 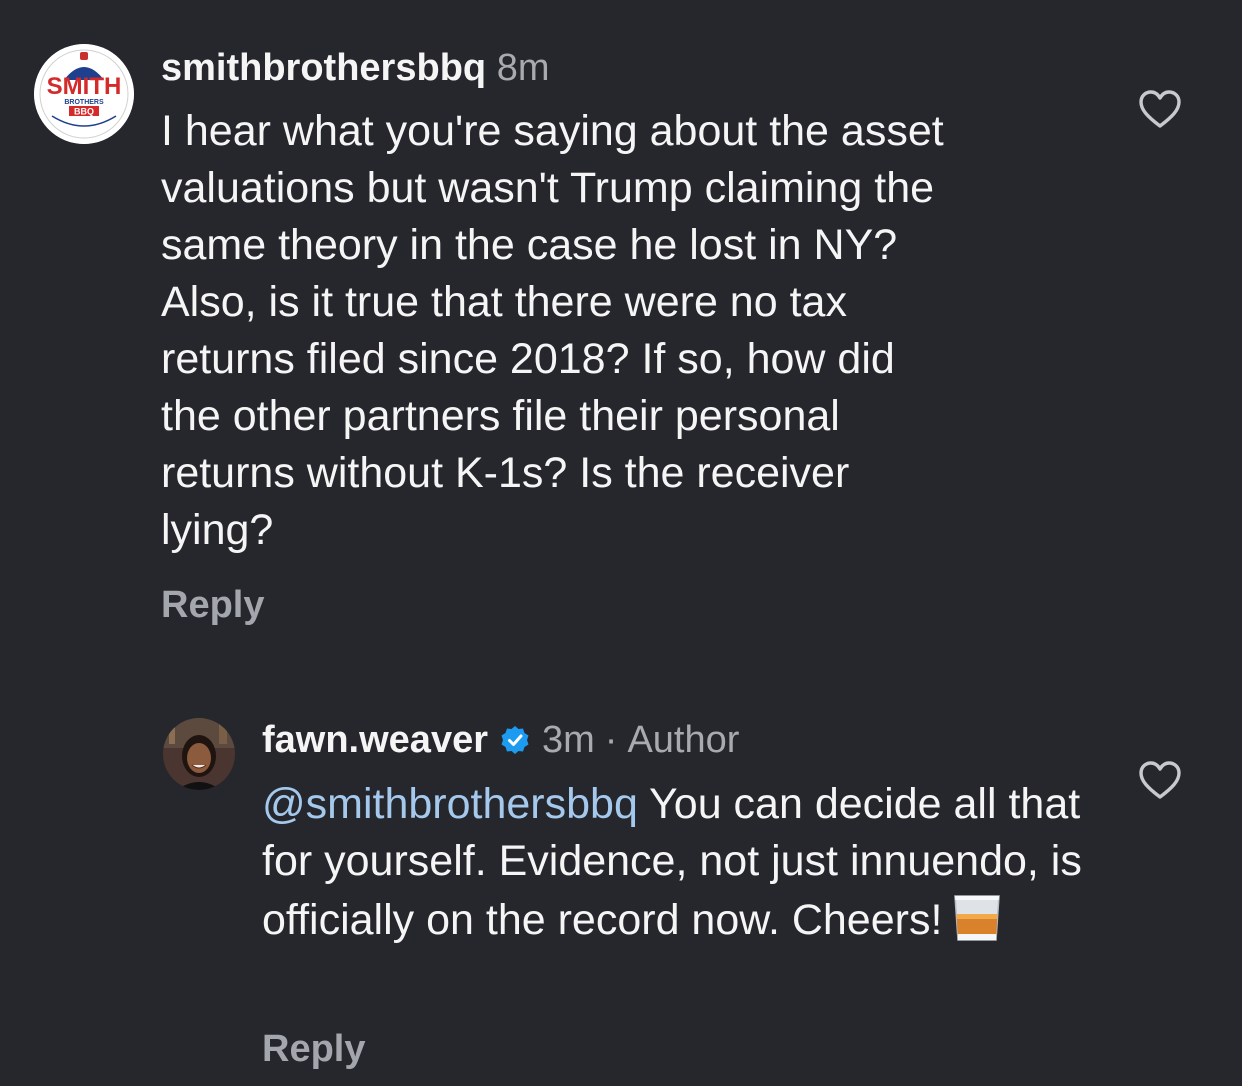 What do you see at coordinates (977, 917) in the screenshot?
I see `tumbler-glass-emoji` at bounding box center [977, 917].